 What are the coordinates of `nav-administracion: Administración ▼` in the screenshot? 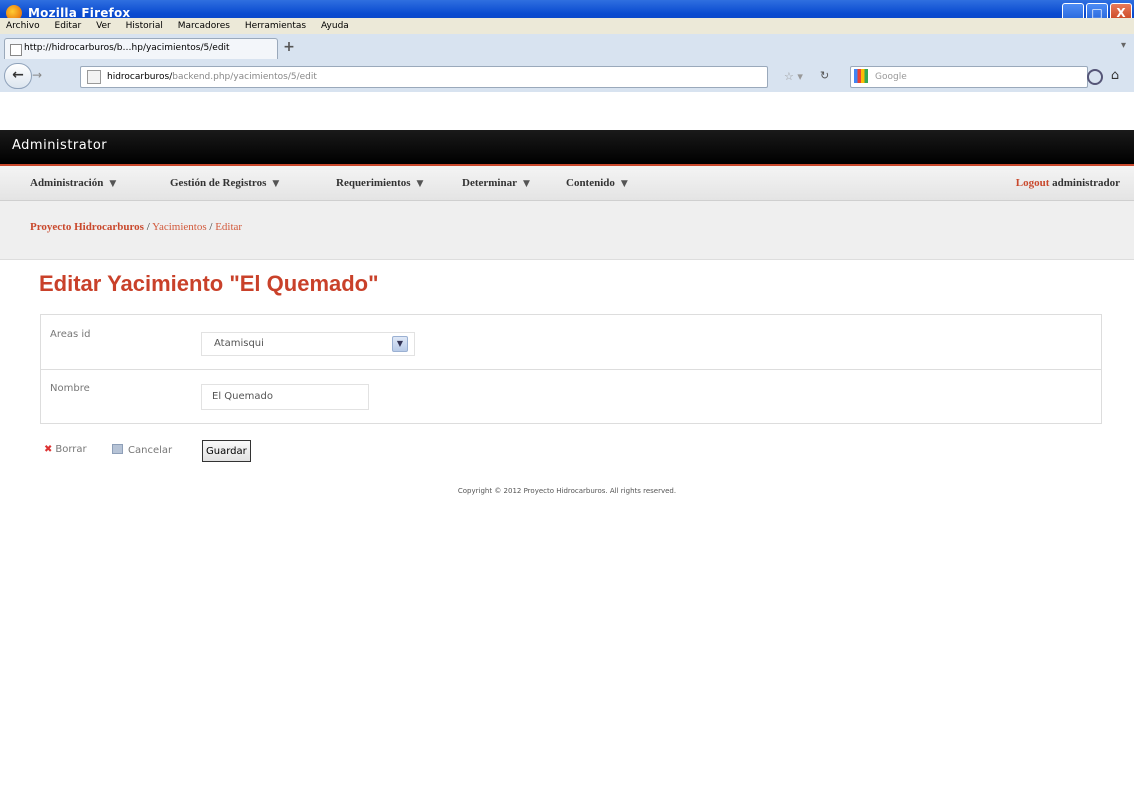 It's located at (73, 183).